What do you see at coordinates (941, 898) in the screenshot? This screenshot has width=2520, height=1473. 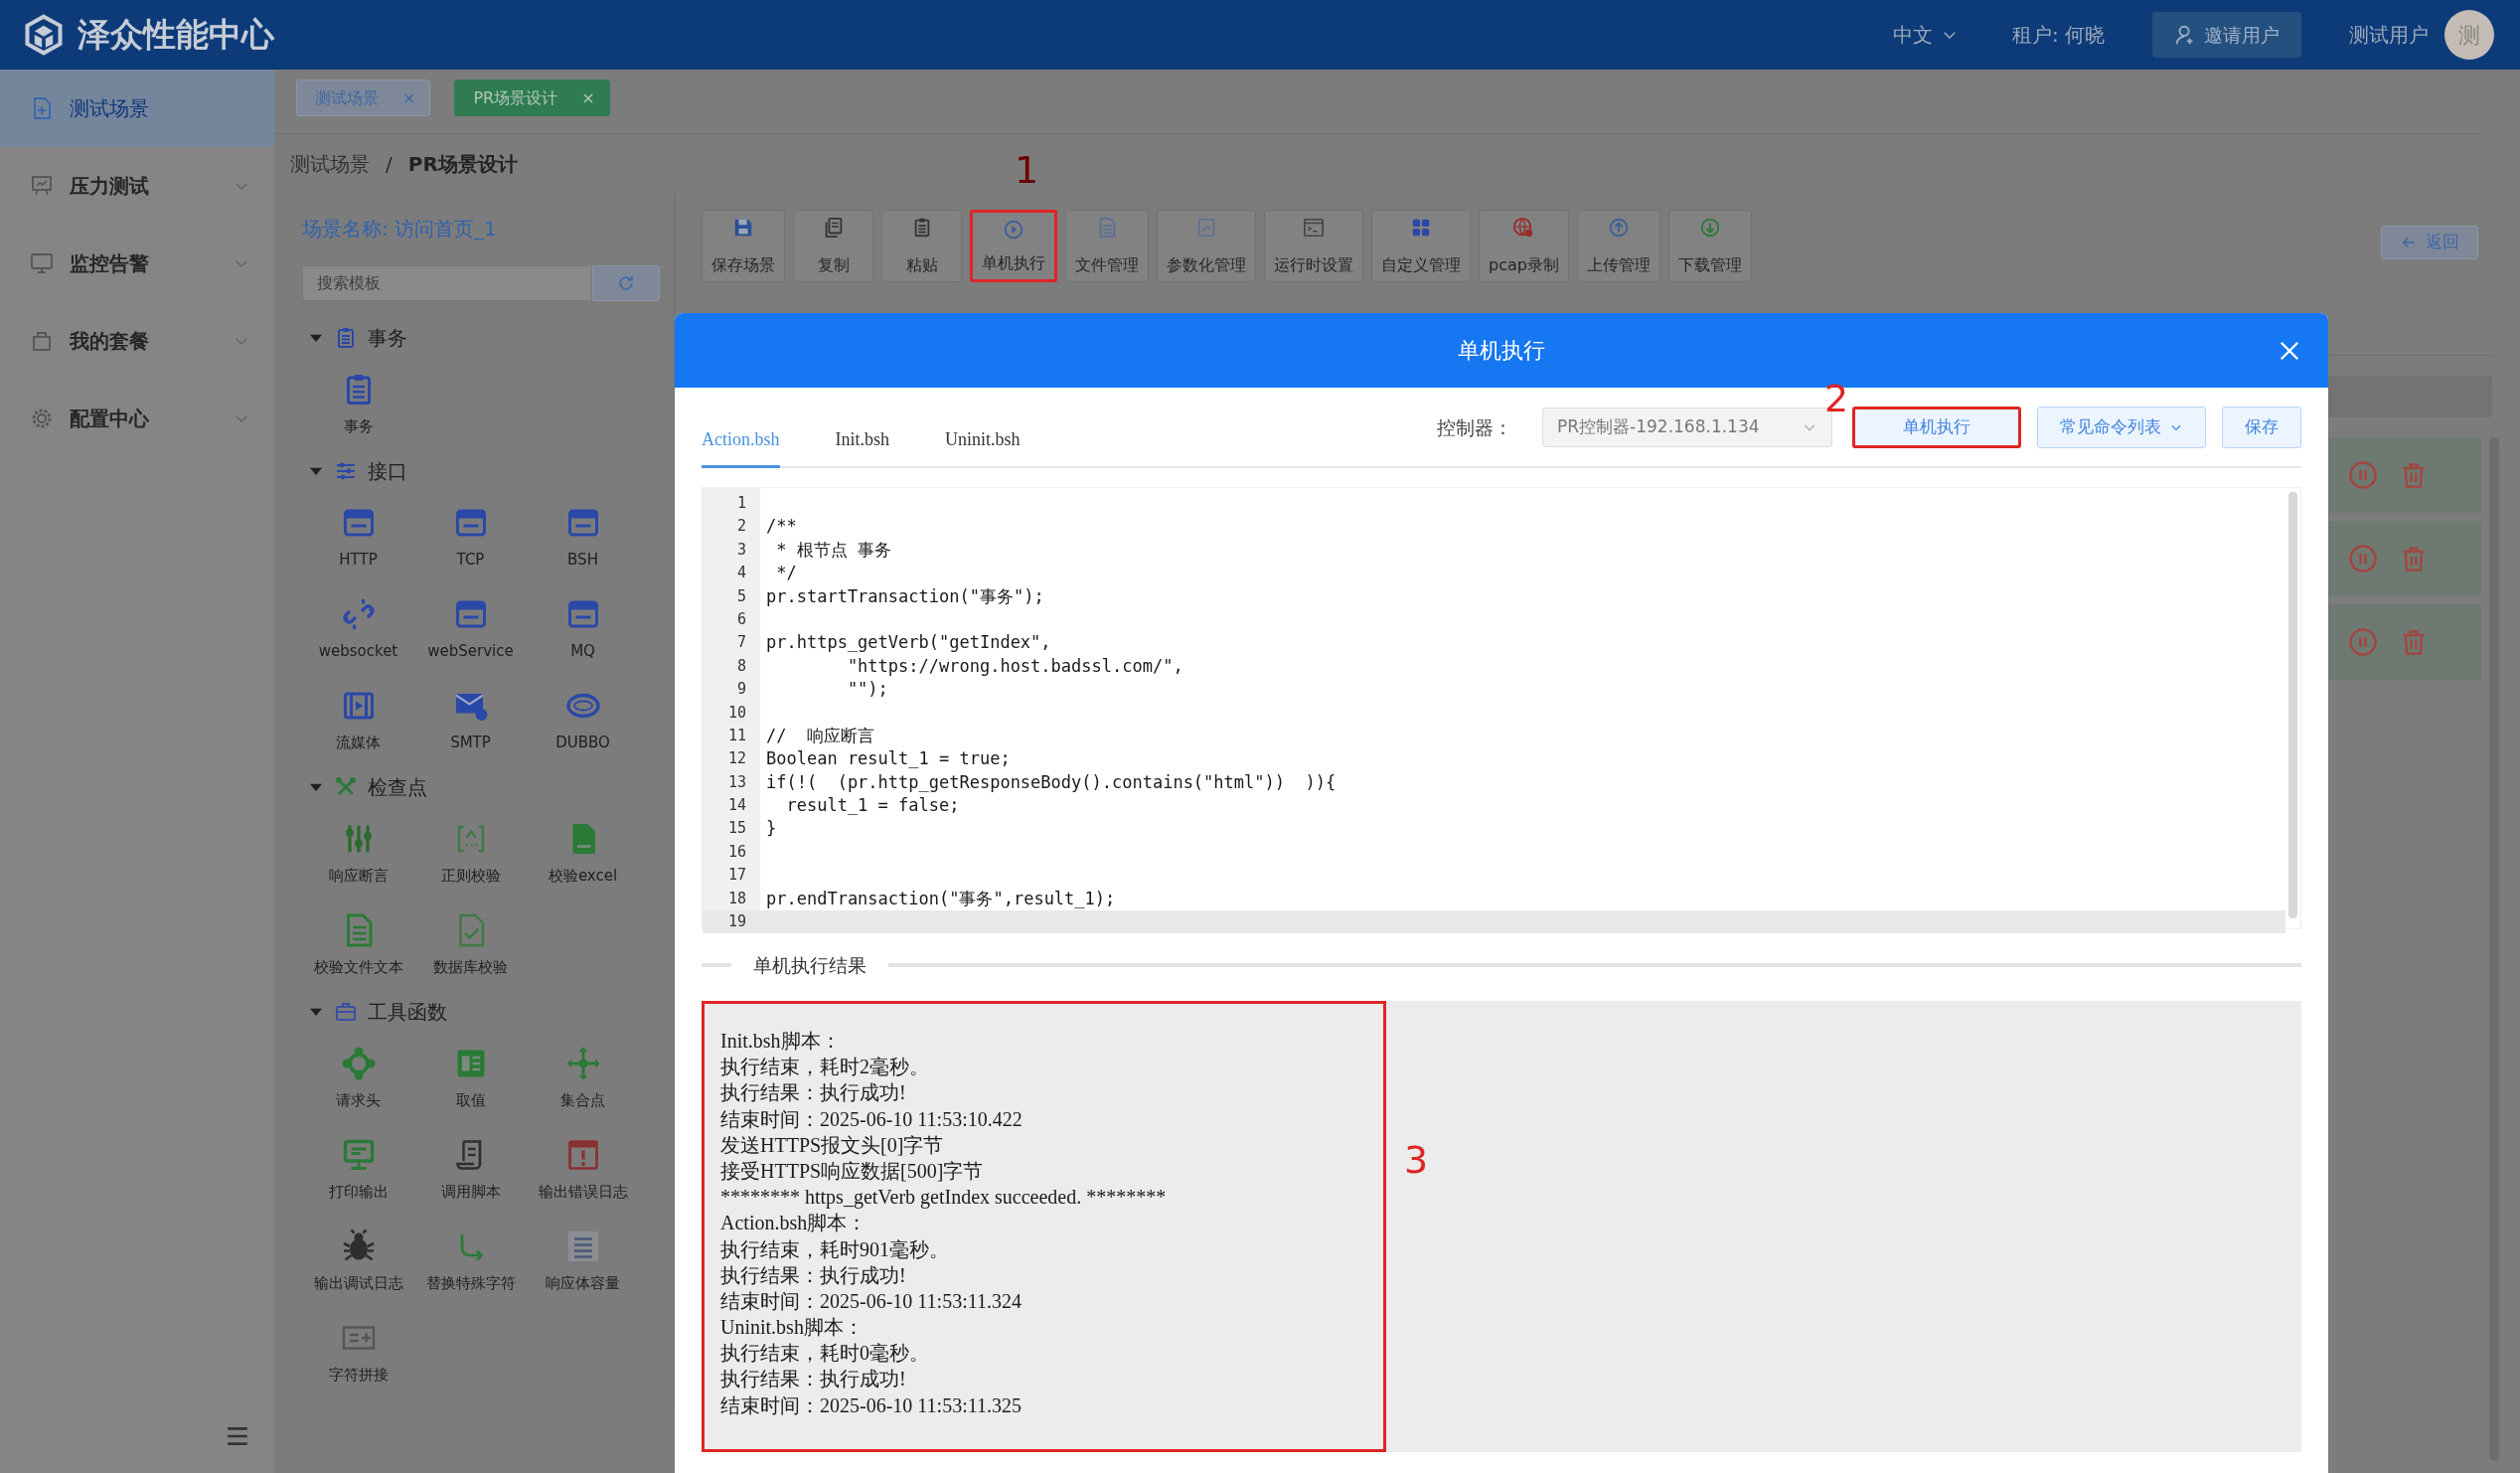 I see `code-line: pr.endTransaction("事务",result_1);` at bounding box center [941, 898].